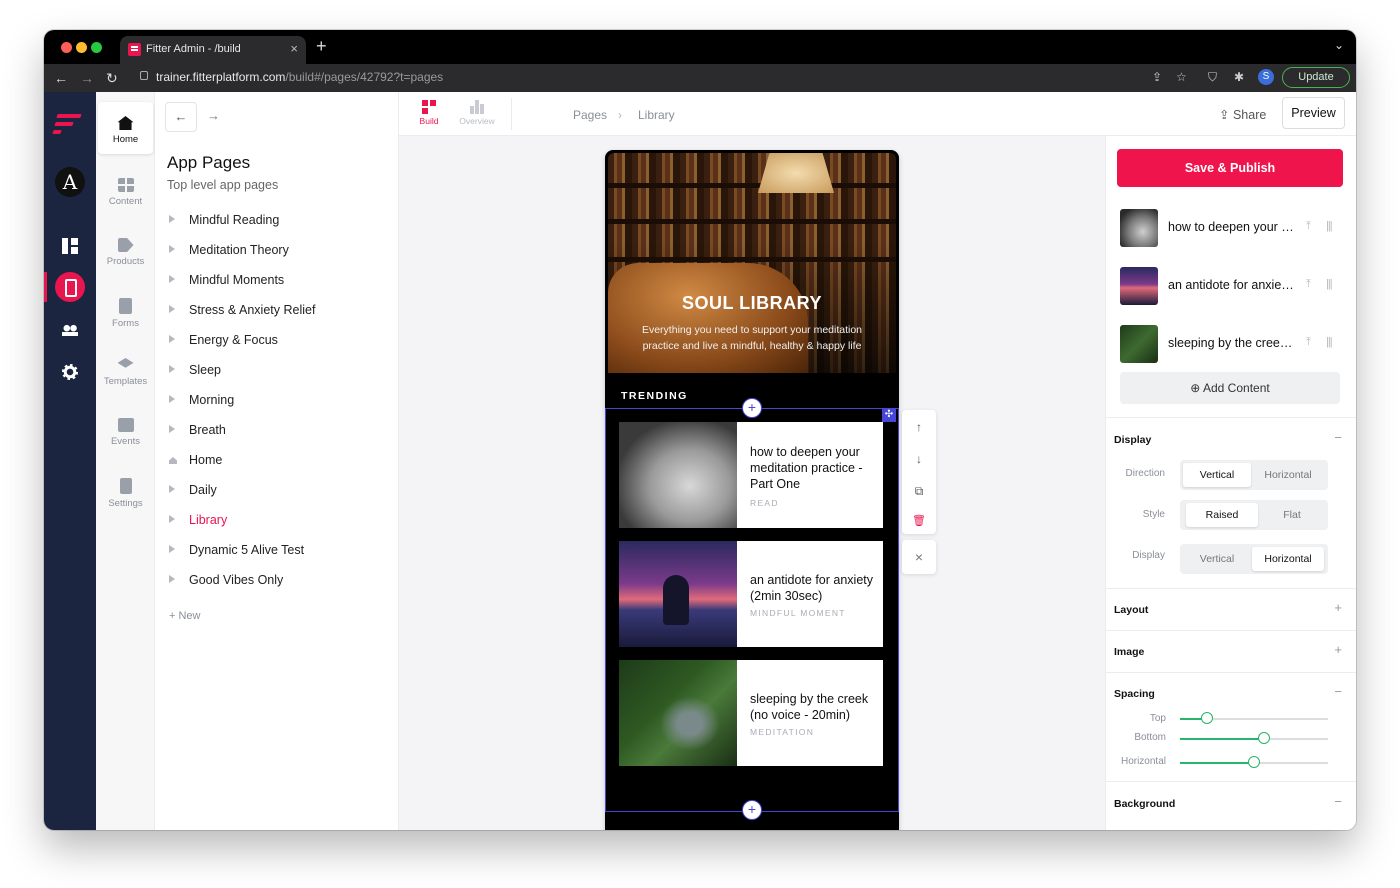 The width and height of the screenshot is (1400, 888). Describe the element at coordinates (1288, 475) in the screenshot. I see `direction-horizontal-option: Horizontal` at that location.